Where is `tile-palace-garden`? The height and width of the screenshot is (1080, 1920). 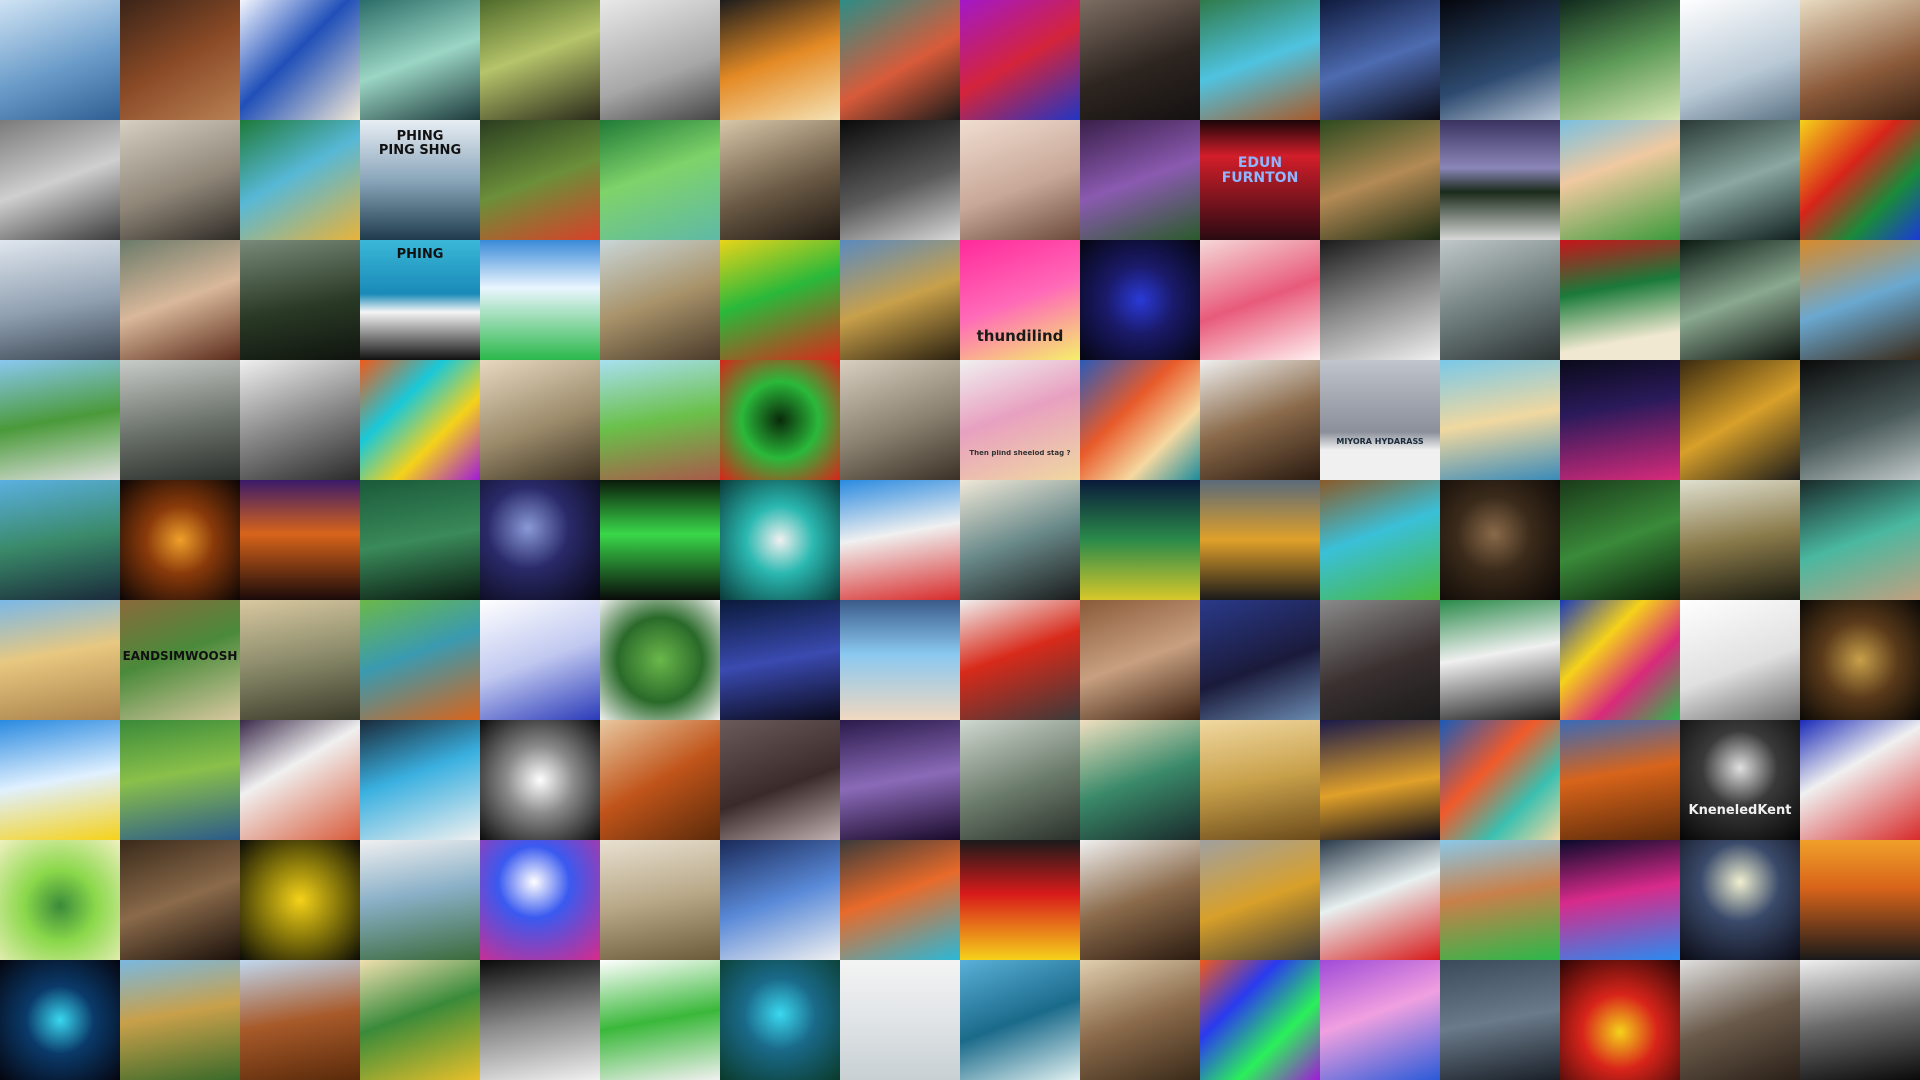 tile-palace-garden is located at coordinates (420, 900).